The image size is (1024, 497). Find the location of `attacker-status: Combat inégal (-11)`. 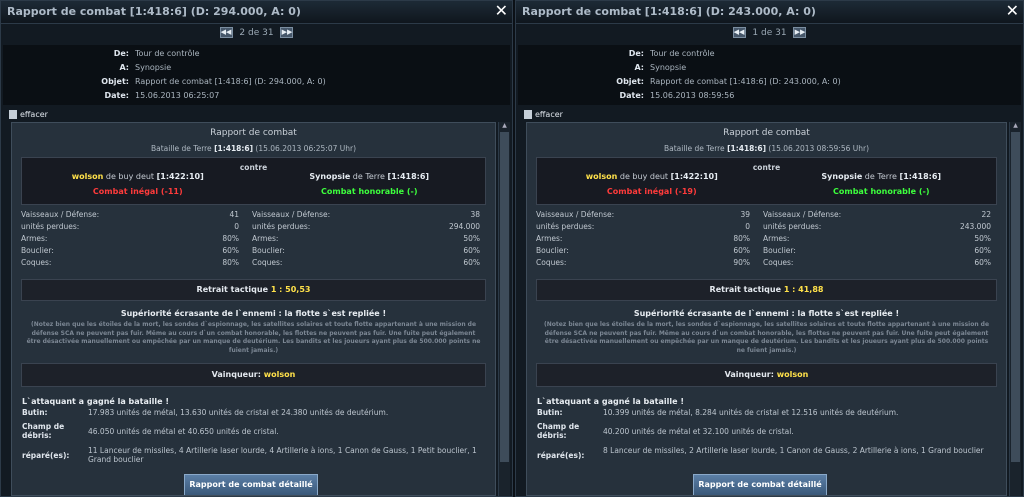

attacker-status: Combat inégal (-11) is located at coordinates (137, 191).